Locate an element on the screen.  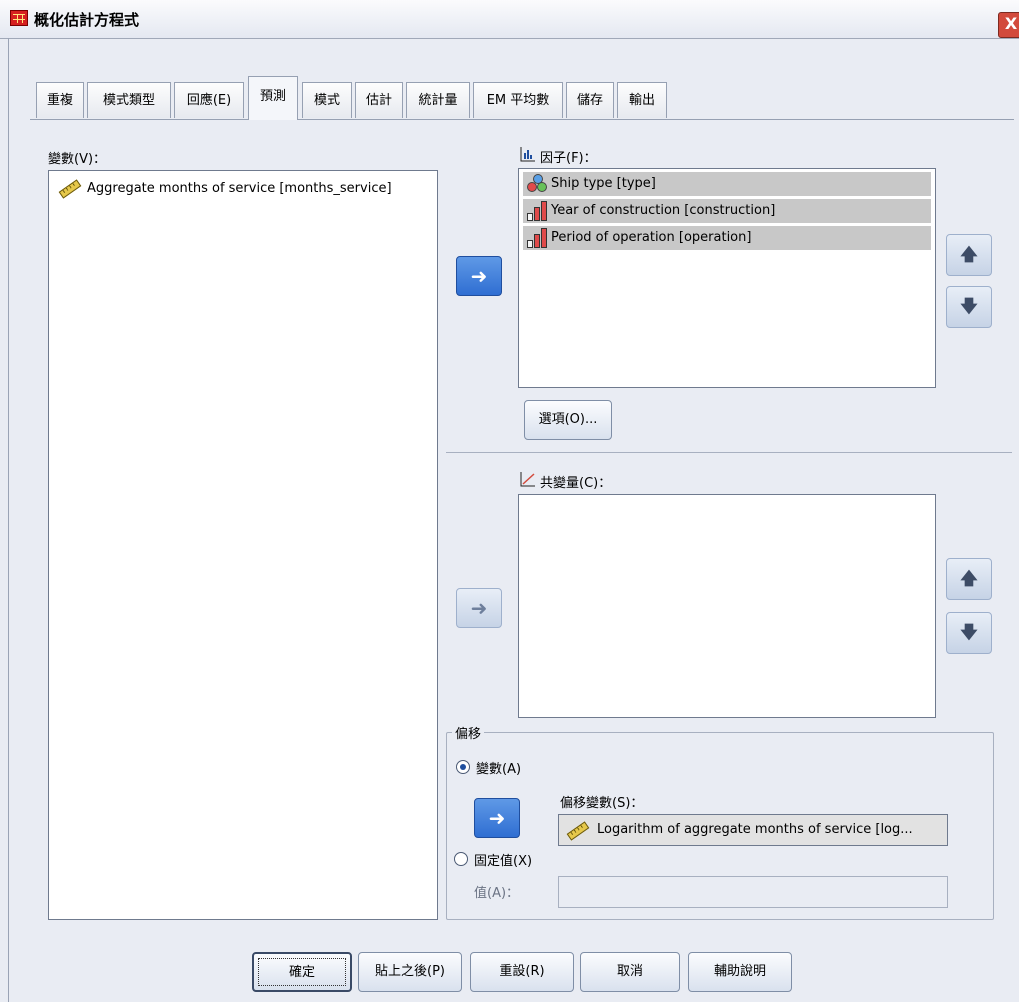
factors-label: 因子(F)： is located at coordinates (568, 158).